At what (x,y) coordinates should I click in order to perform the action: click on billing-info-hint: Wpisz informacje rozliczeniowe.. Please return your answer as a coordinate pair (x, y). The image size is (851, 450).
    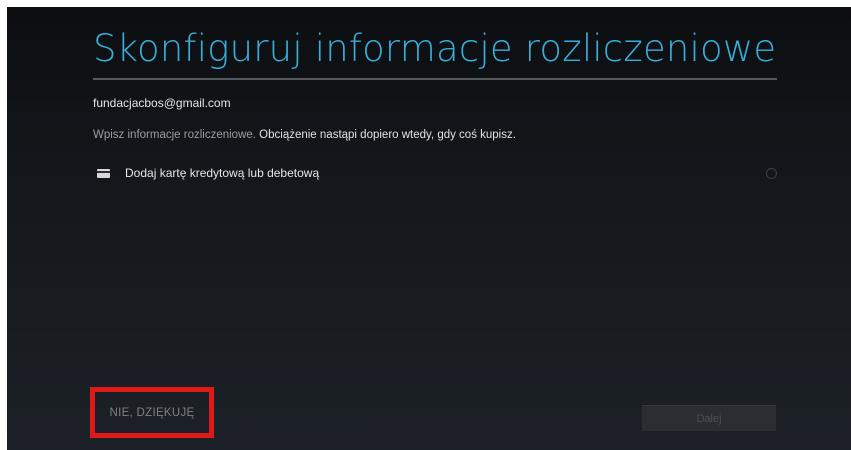
    Looking at the image, I should click on (174, 135).